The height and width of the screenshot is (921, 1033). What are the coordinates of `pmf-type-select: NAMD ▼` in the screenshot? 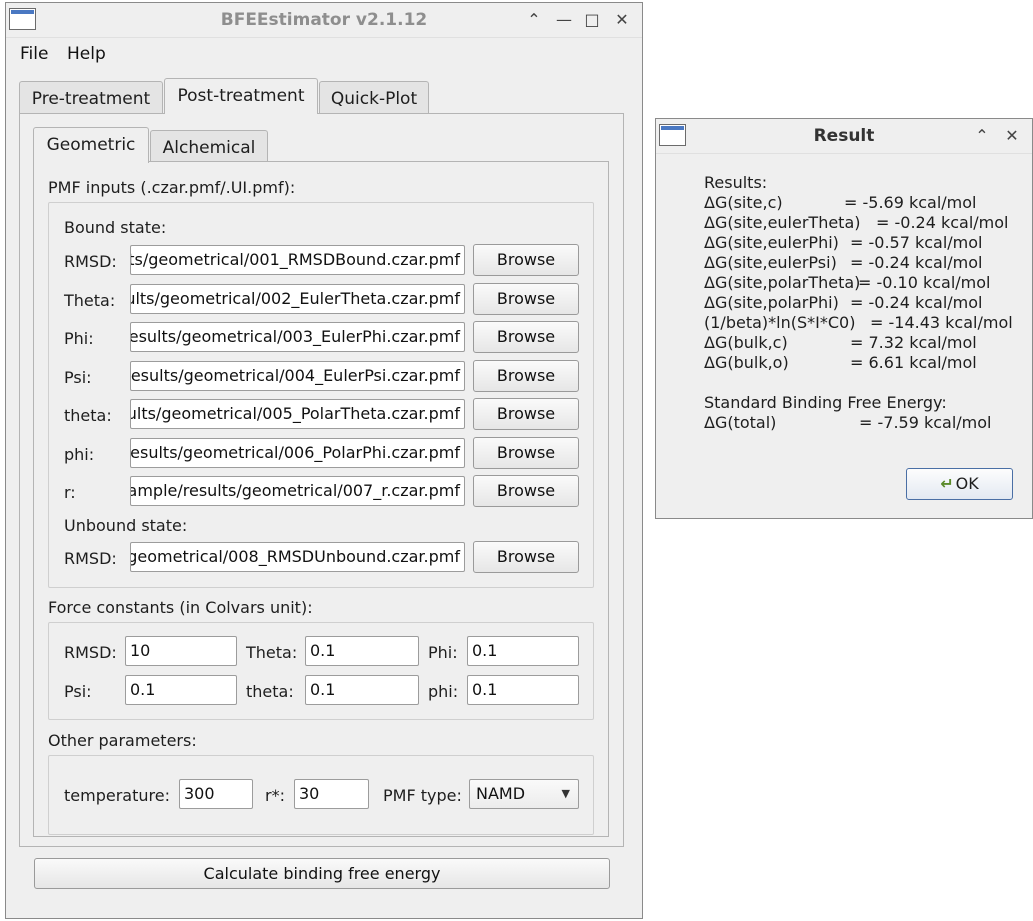 It's located at (524, 794).